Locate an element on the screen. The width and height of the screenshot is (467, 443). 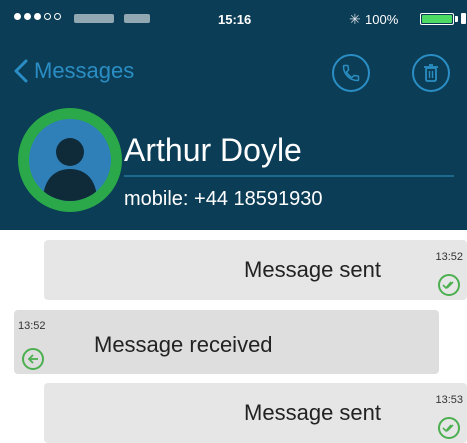
avatar is located at coordinates (70, 160).